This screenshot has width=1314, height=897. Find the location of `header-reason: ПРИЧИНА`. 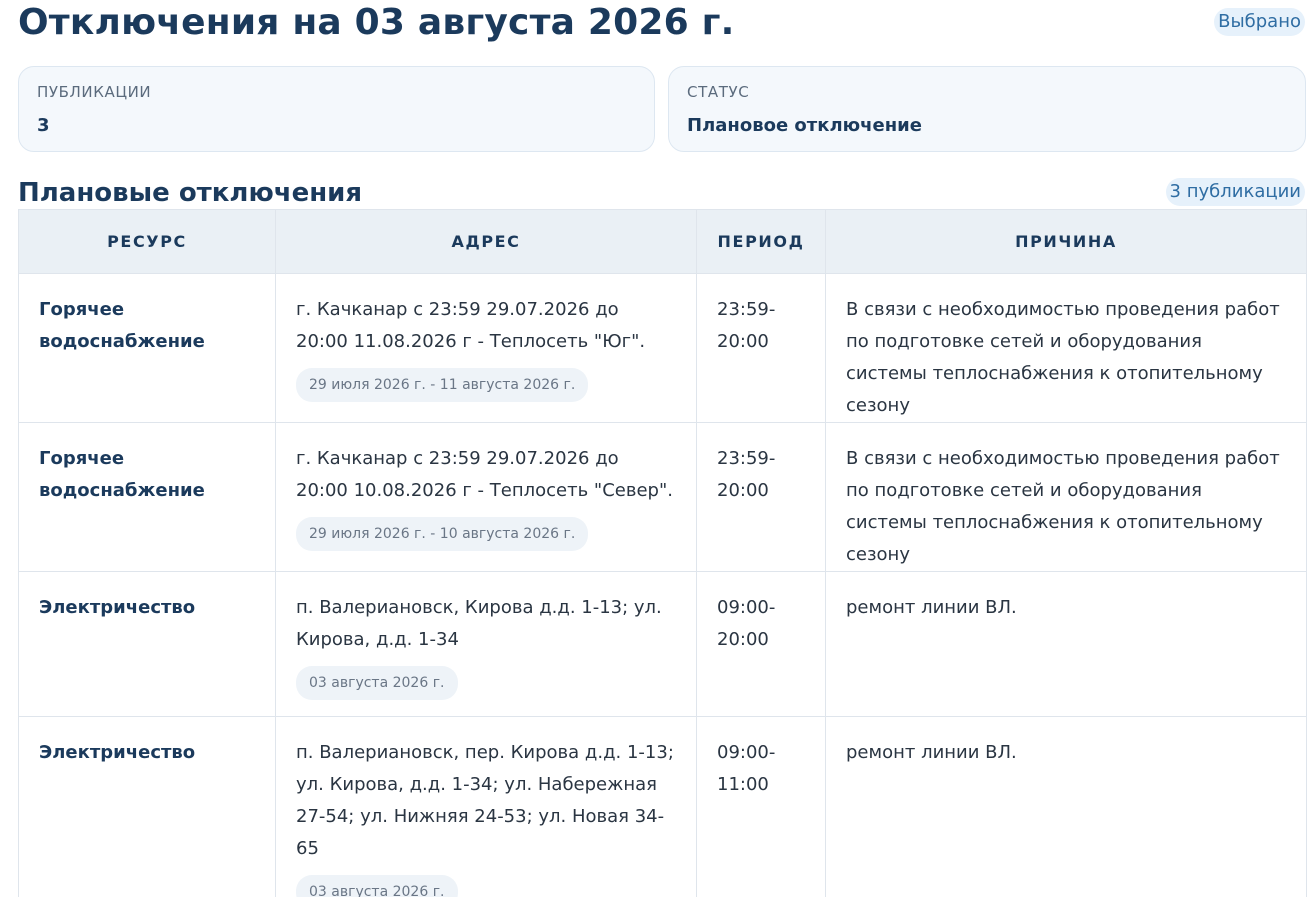

header-reason: ПРИЧИНА is located at coordinates (1066, 241).